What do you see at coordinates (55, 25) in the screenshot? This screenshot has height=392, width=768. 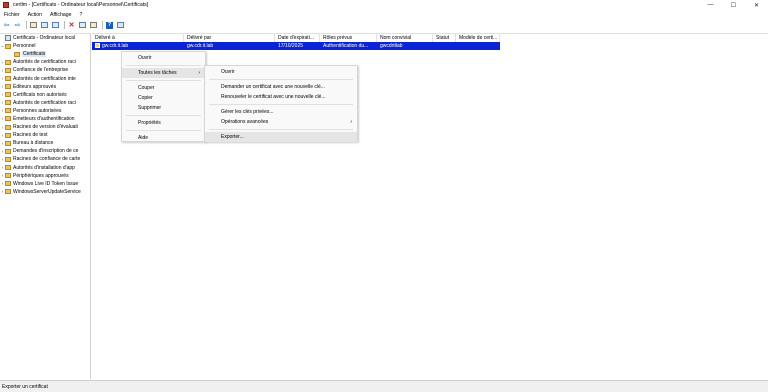 I see `copy-icon` at bounding box center [55, 25].